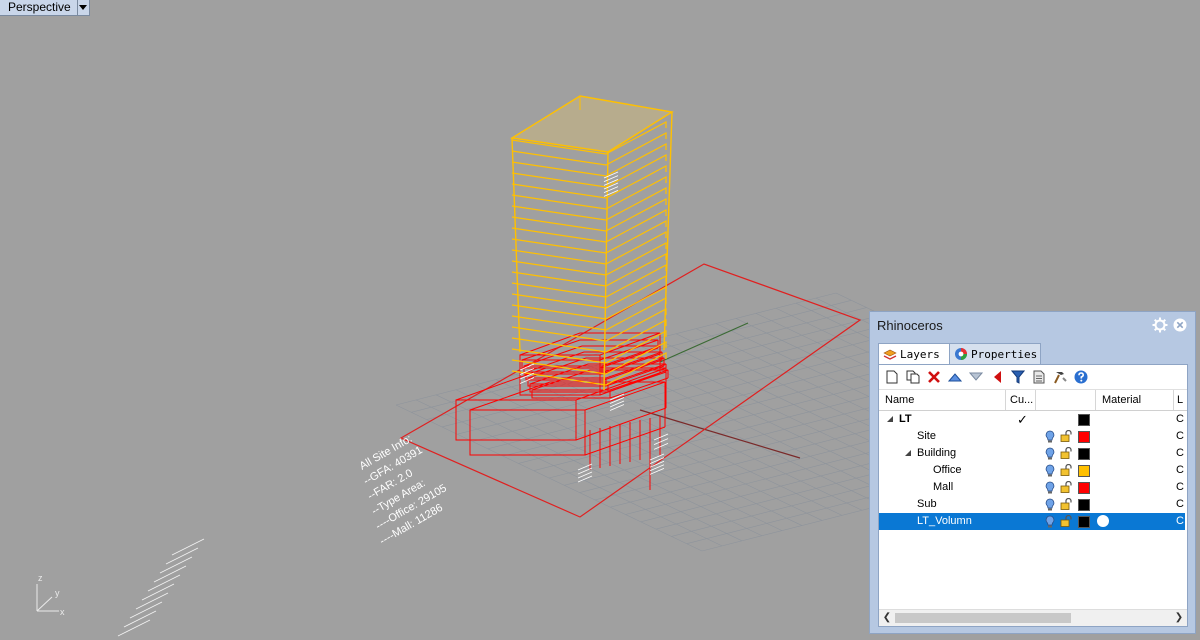  I want to click on axis-z-label: z, so click(40, 578).